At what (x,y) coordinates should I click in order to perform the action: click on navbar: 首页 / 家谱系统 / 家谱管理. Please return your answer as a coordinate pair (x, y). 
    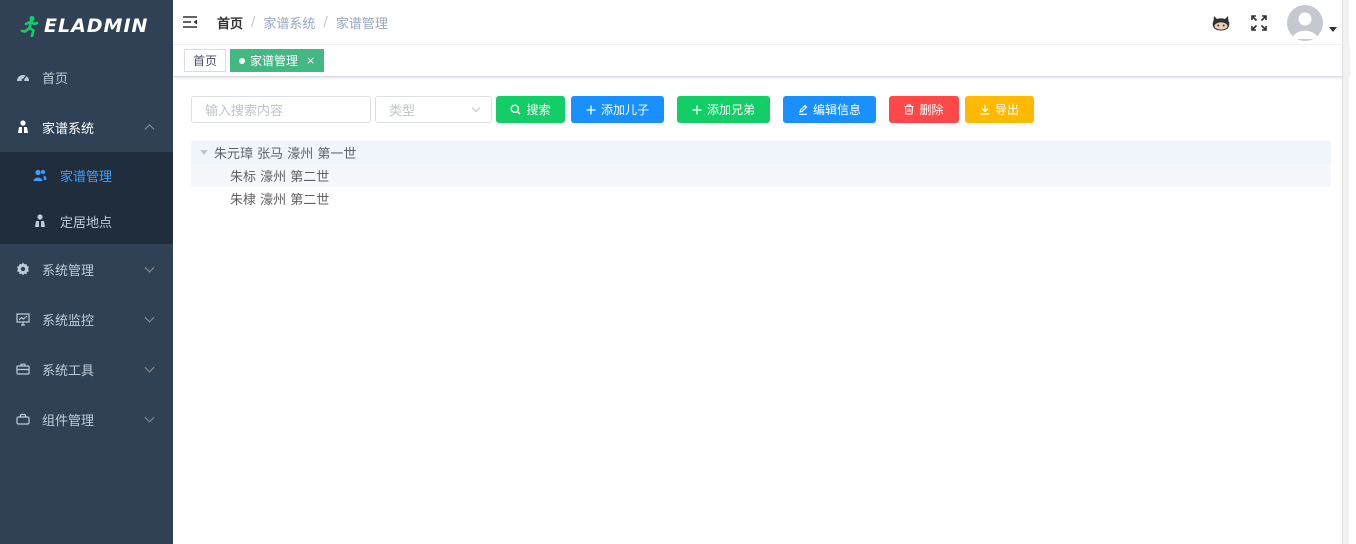
    Looking at the image, I should click on (761, 22).